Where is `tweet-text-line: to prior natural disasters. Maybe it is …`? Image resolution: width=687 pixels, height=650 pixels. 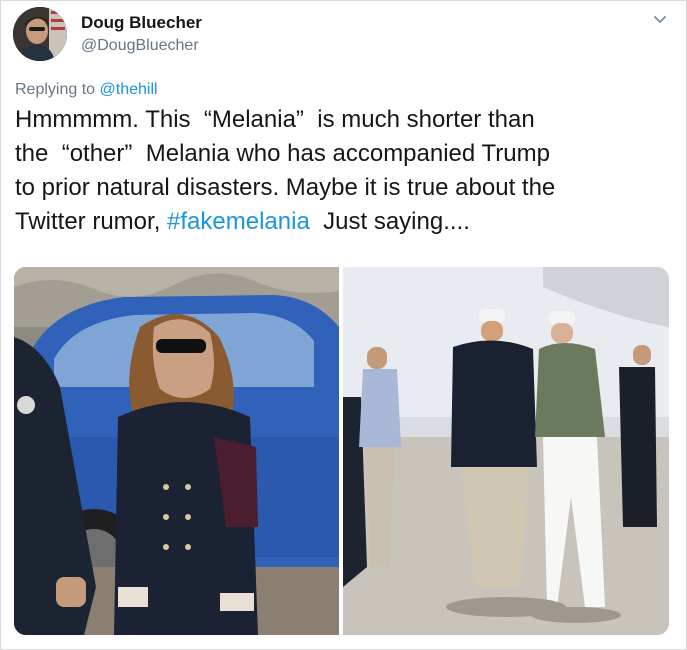
tweet-text-line: to prior natural disasters. Maybe it is … is located at coordinates (285, 187).